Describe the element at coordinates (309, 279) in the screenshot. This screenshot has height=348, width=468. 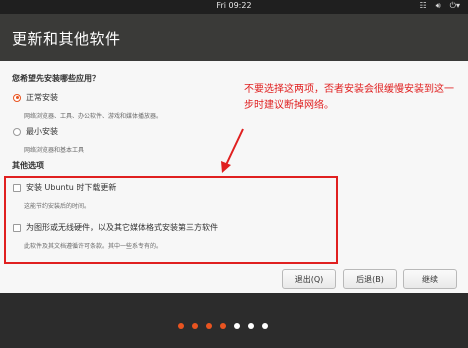
I see `quit-button: 退出(Q)` at that location.